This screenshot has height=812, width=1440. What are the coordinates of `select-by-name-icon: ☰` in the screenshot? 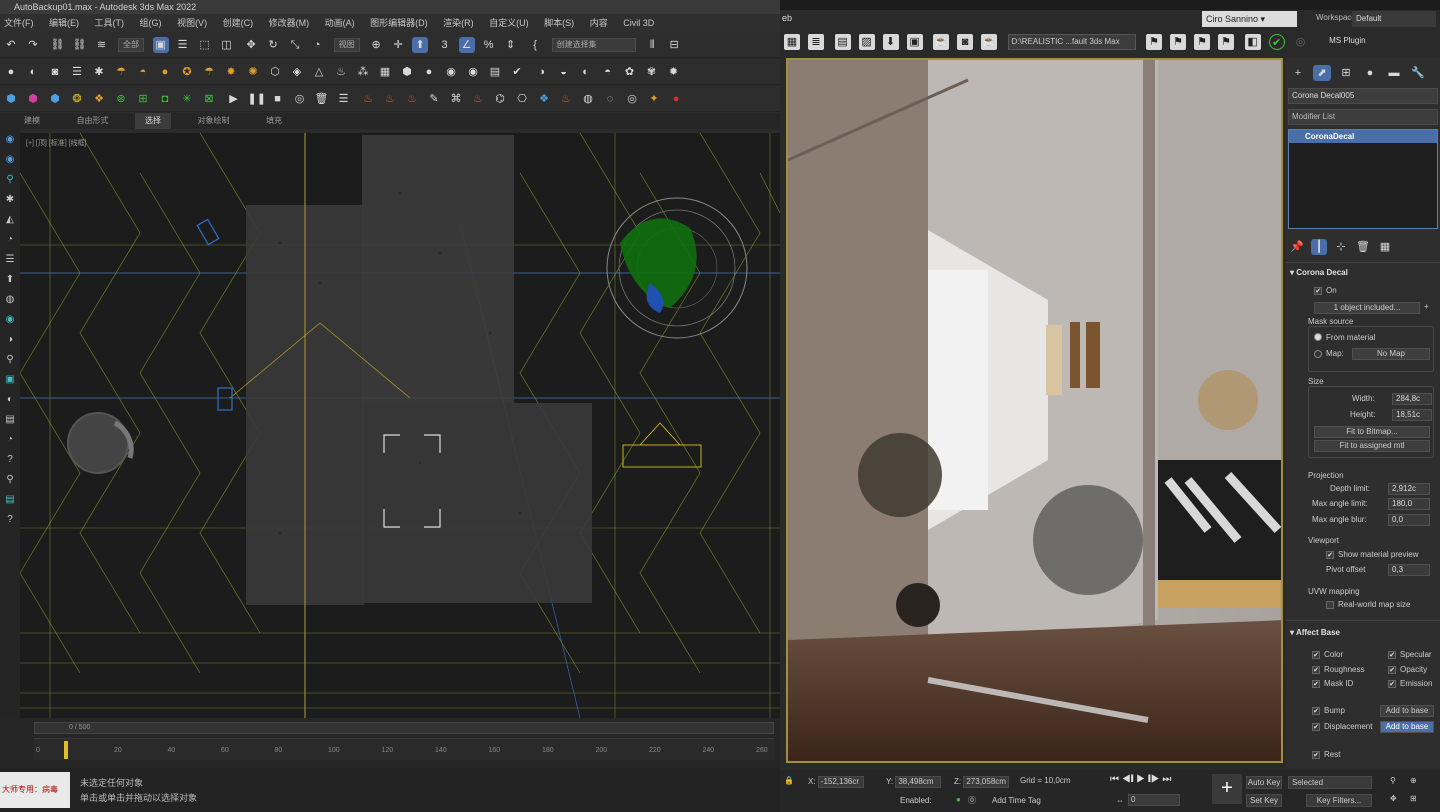 It's located at (183, 45).